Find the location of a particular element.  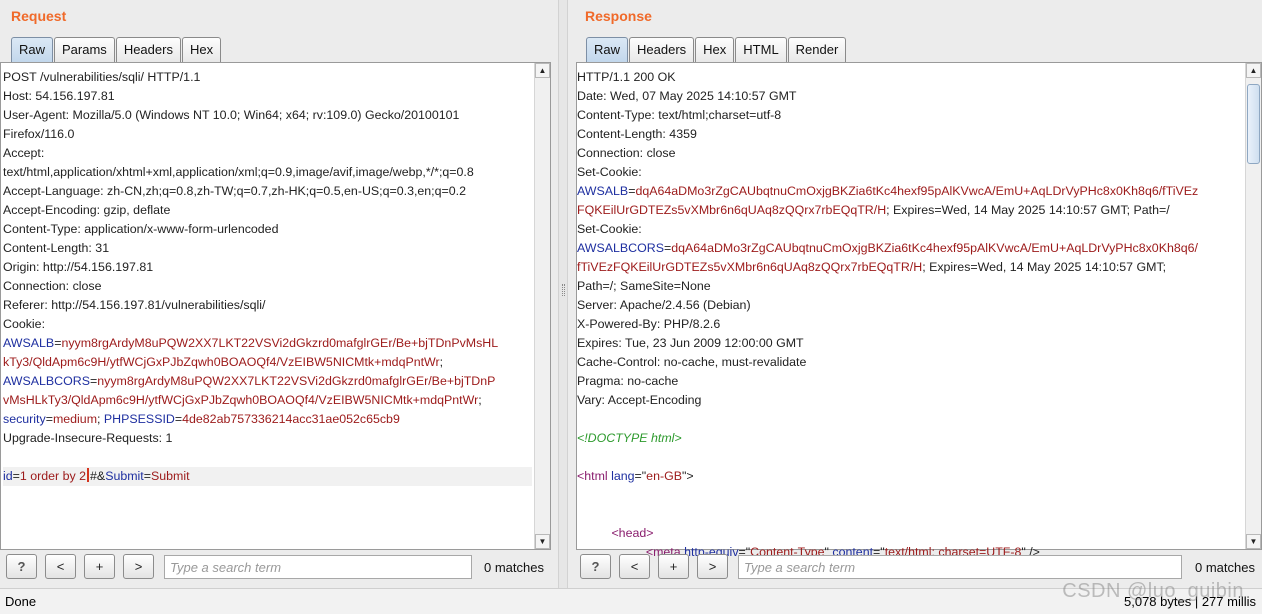

response-token: <head> is located at coordinates (632, 533).